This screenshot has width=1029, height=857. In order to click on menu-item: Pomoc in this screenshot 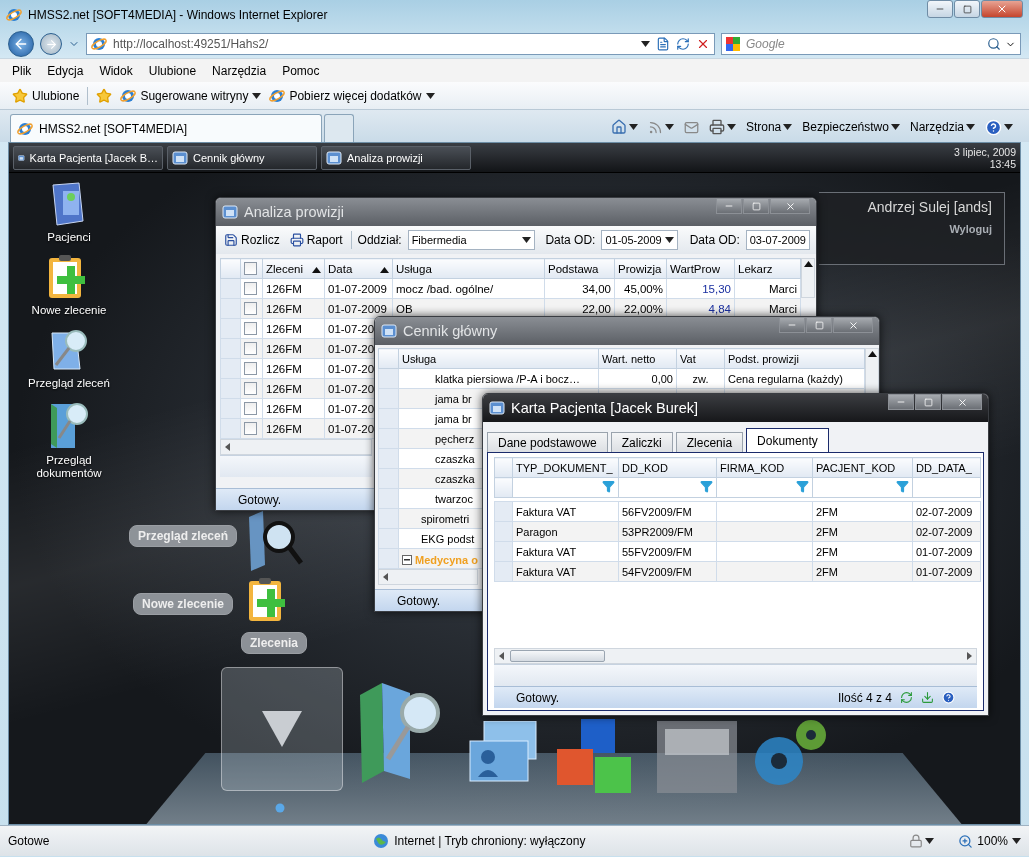, I will do `click(301, 70)`.